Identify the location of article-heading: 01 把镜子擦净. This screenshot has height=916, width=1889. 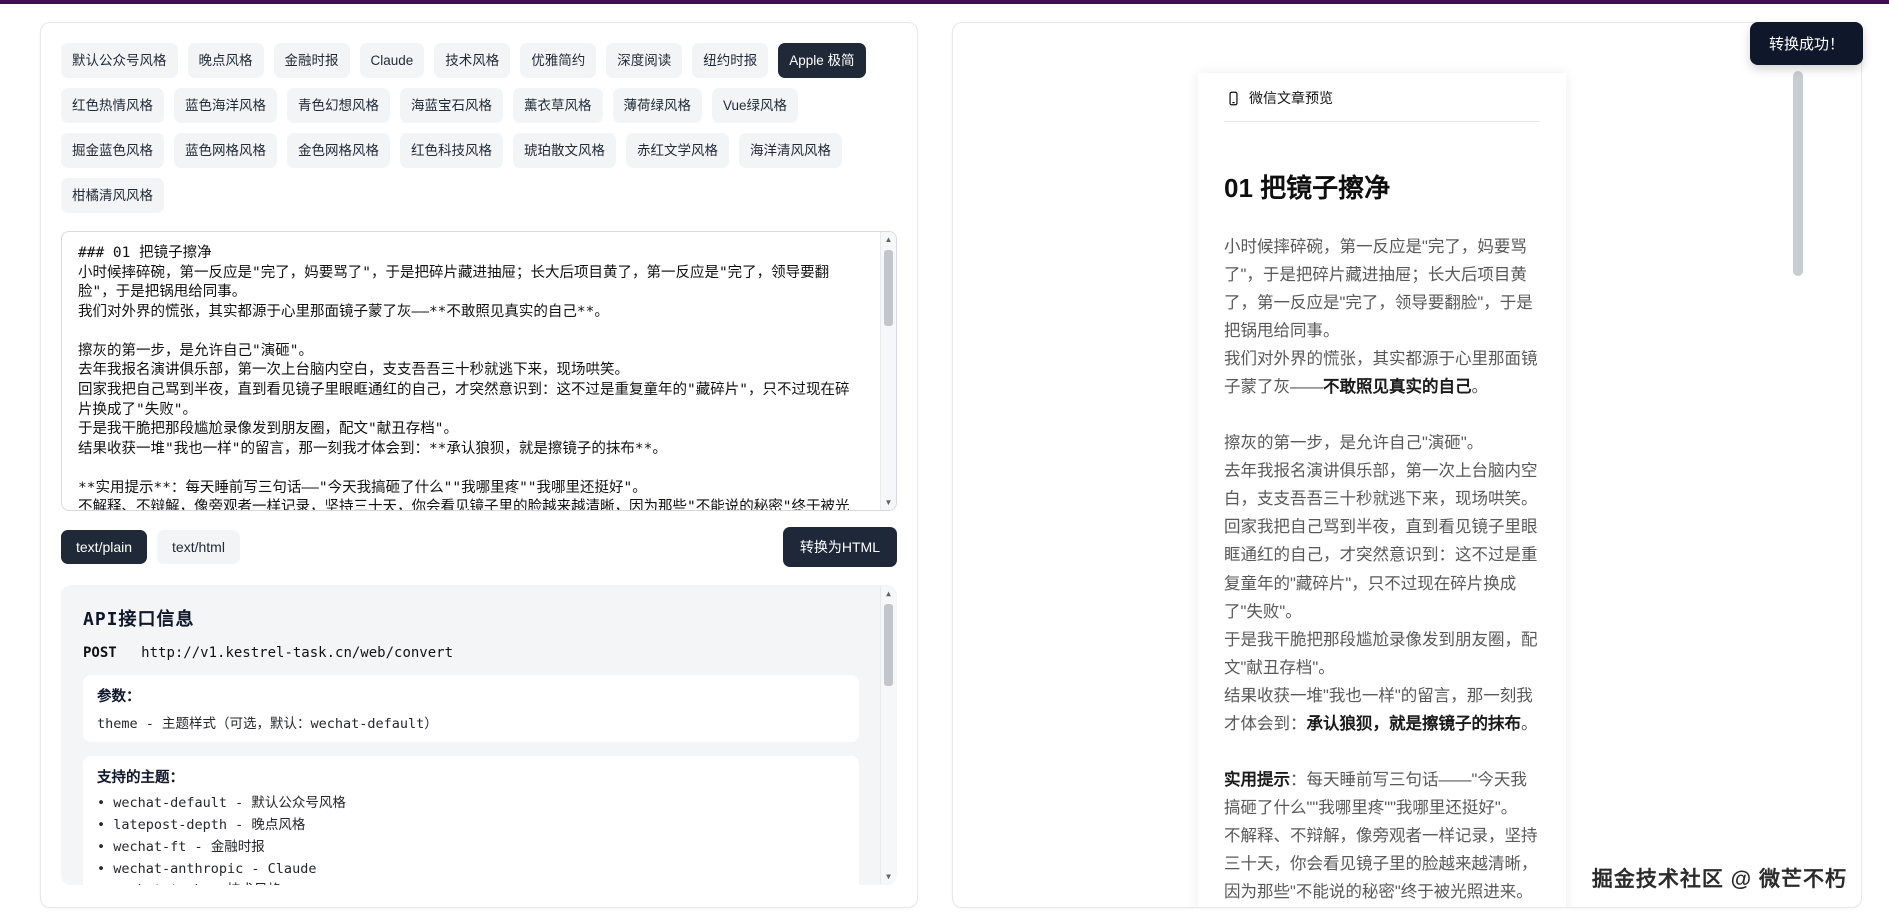
(1307, 188).